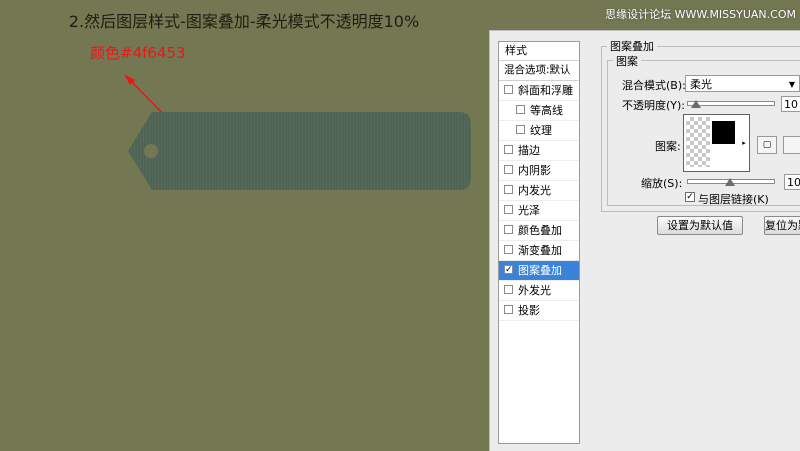  What do you see at coordinates (545, 90) in the screenshot?
I see `style-item-label: 斜面和浮雕` at bounding box center [545, 90].